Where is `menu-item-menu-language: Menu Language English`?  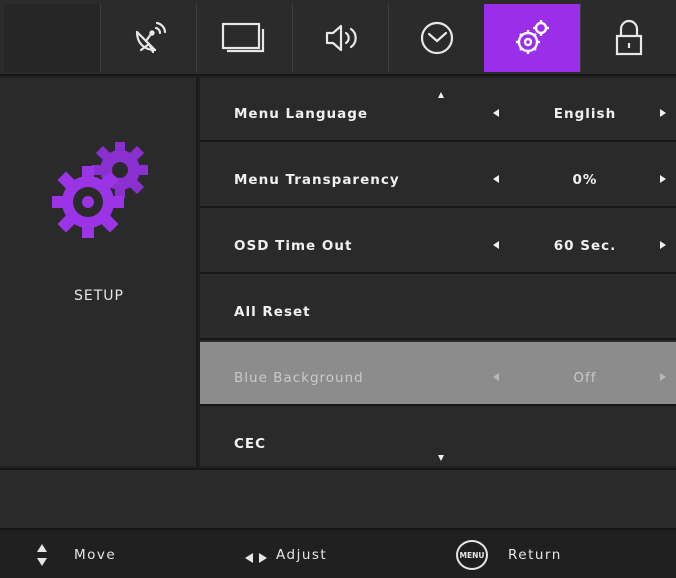 menu-item-menu-language: Menu Language English is located at coordinates (438, 110).